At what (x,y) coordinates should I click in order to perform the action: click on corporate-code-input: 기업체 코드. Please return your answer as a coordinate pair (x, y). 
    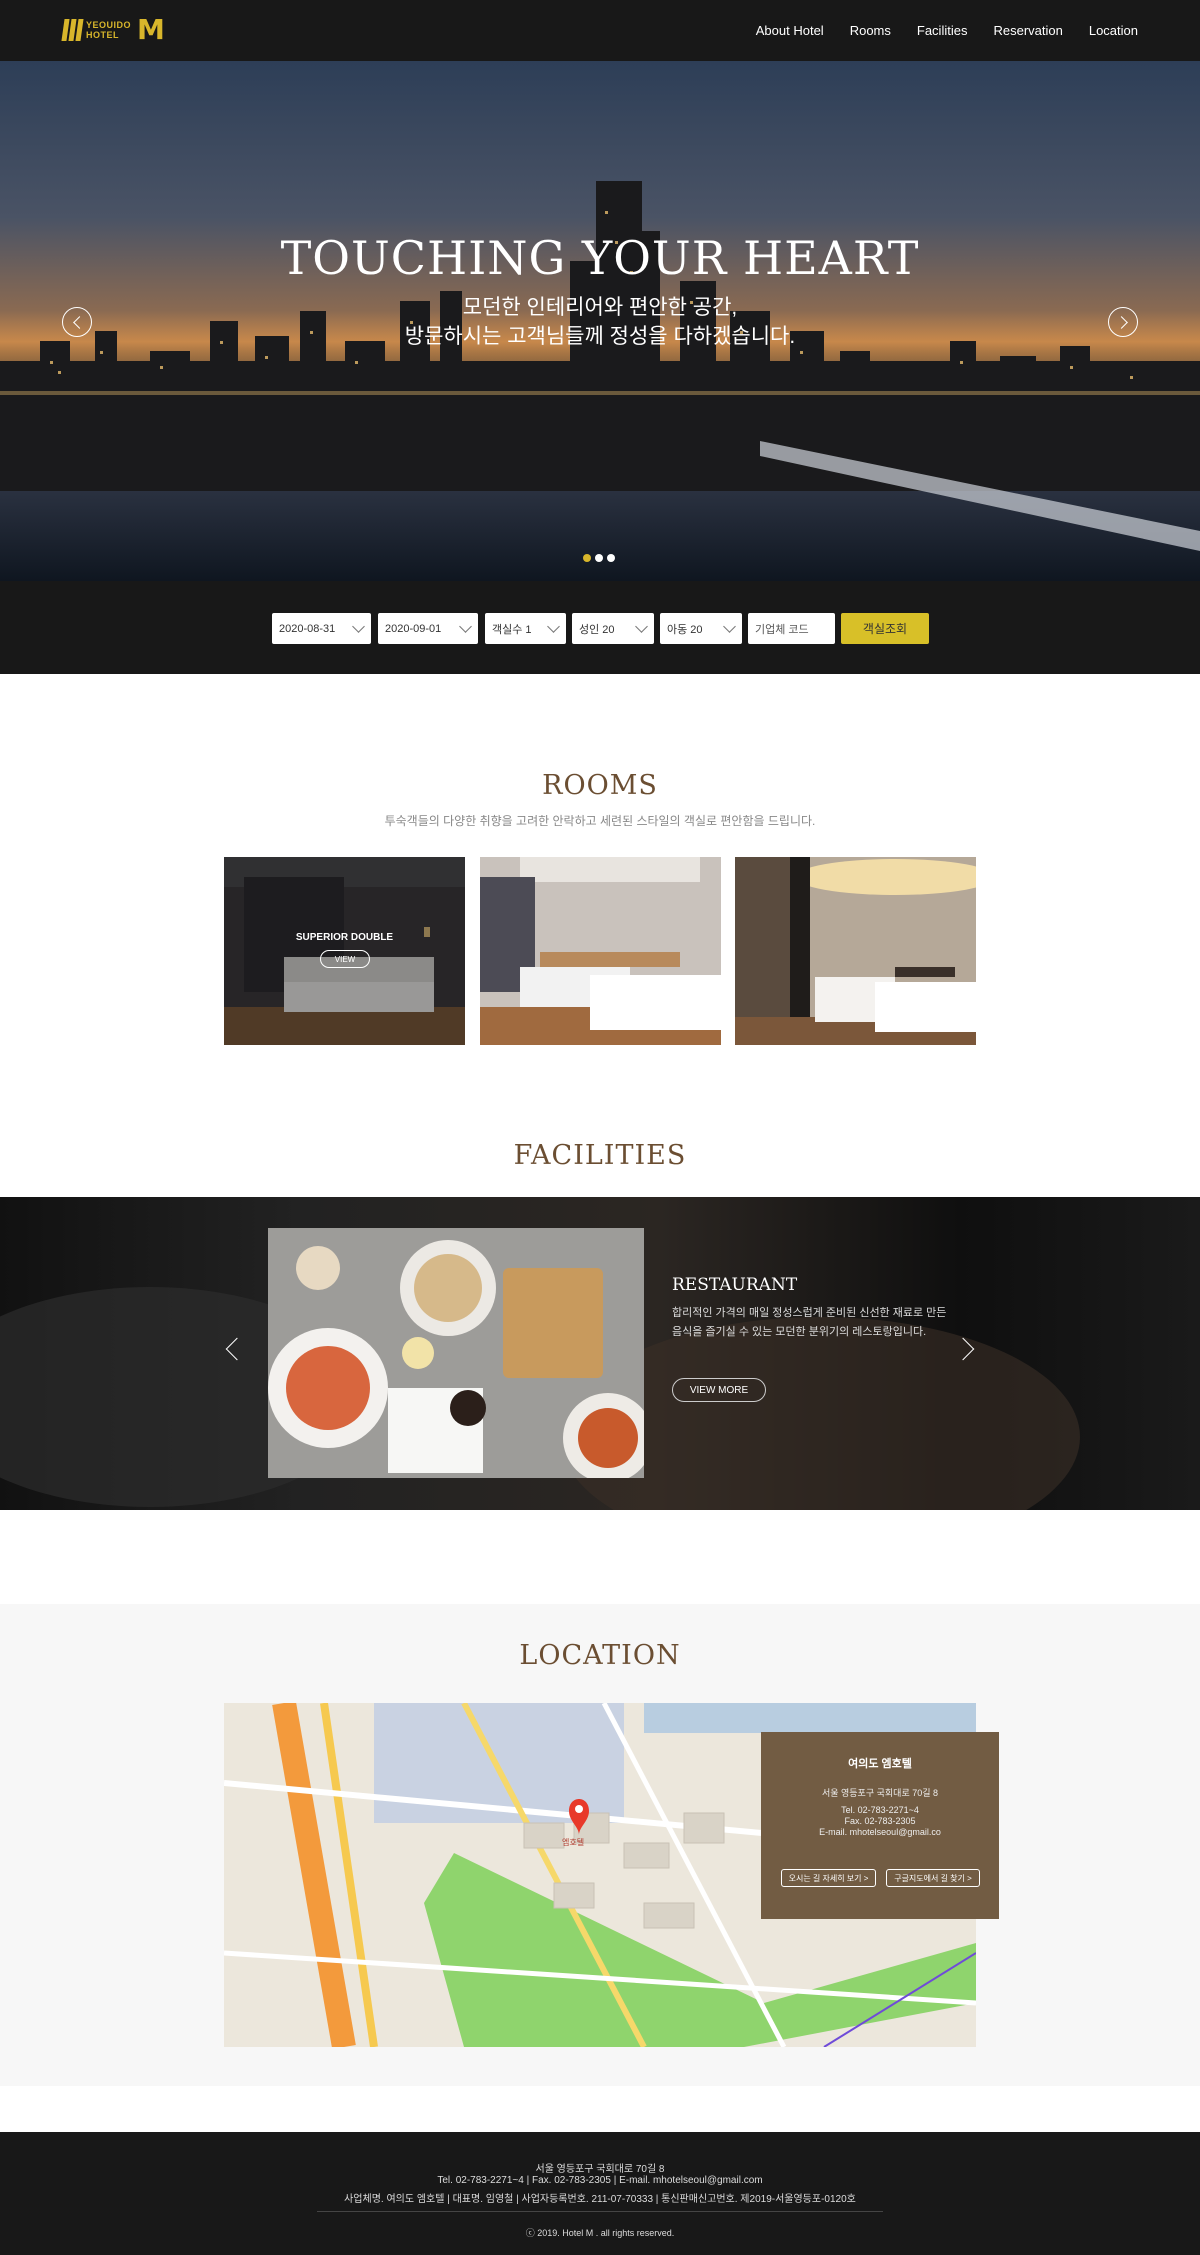
    Looking at the image, I should click on (791, 628).